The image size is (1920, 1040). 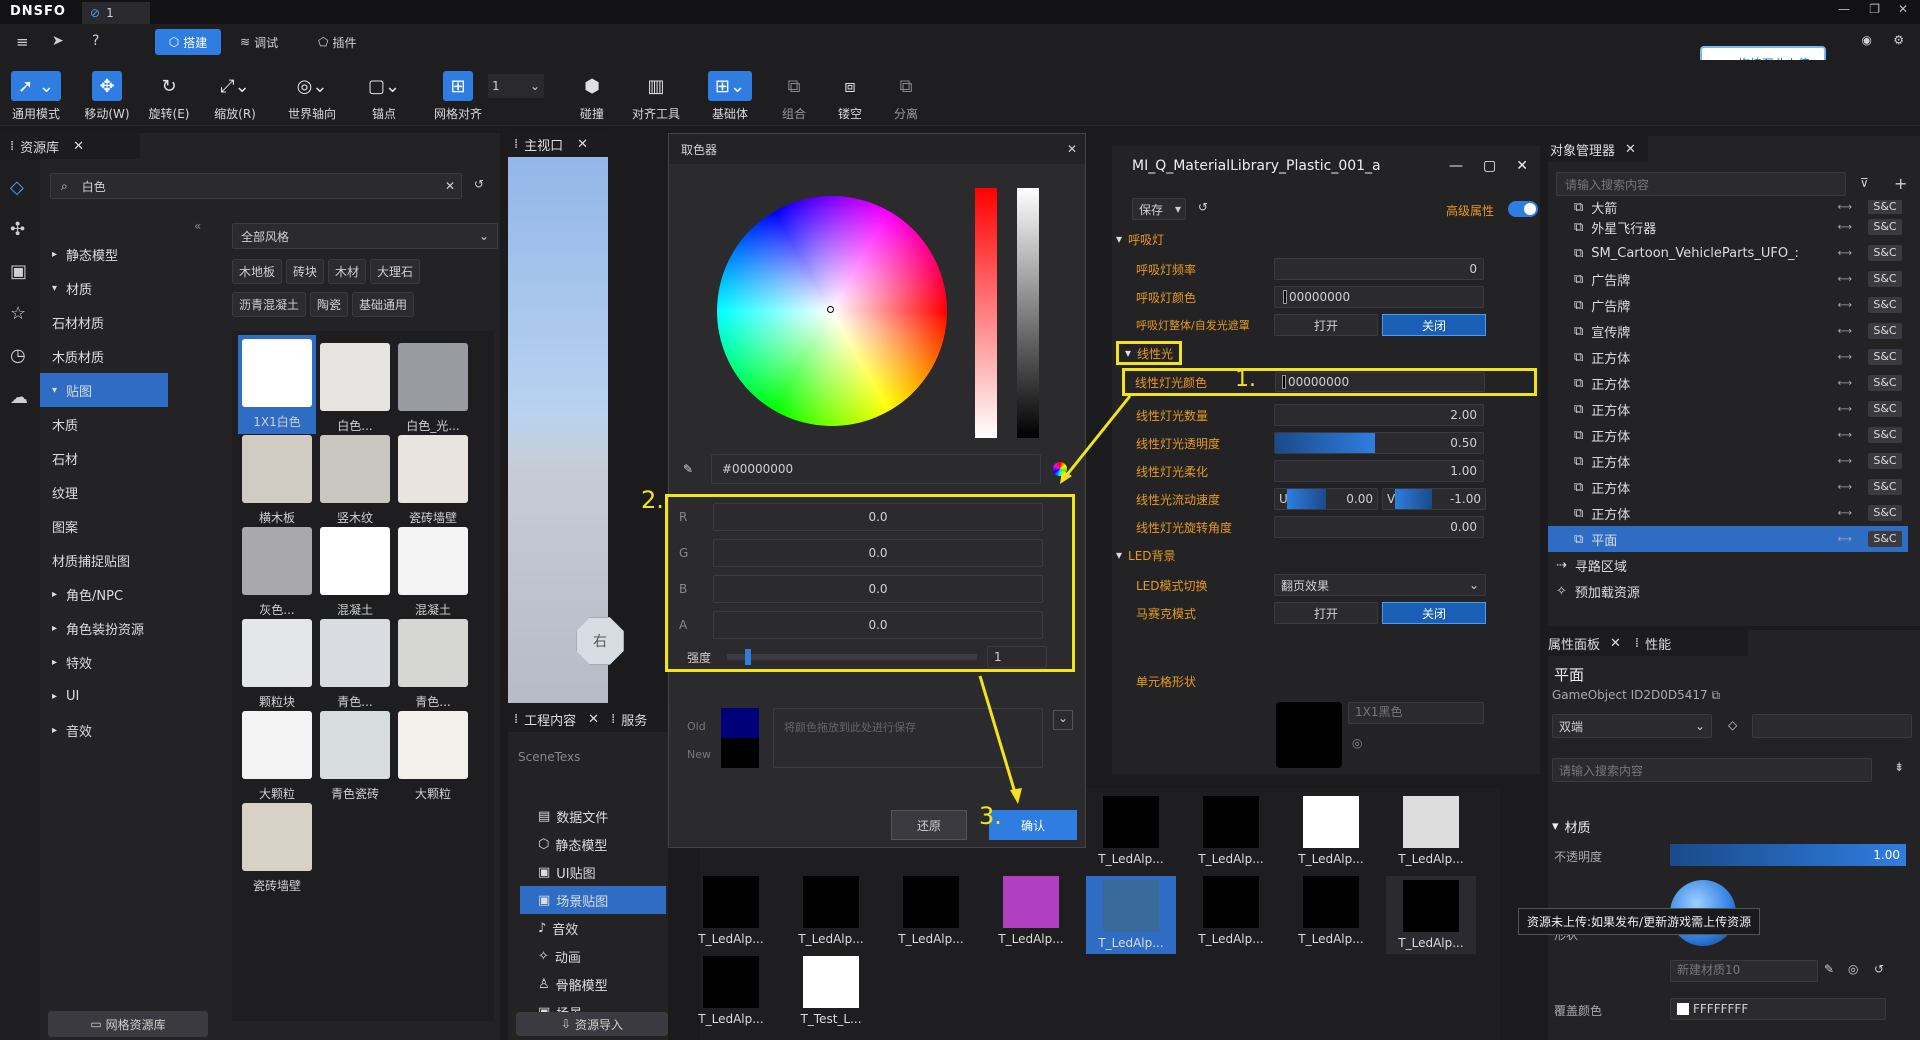 I want to click on pin-icon: ⇟, so click(x=1899, y=767).